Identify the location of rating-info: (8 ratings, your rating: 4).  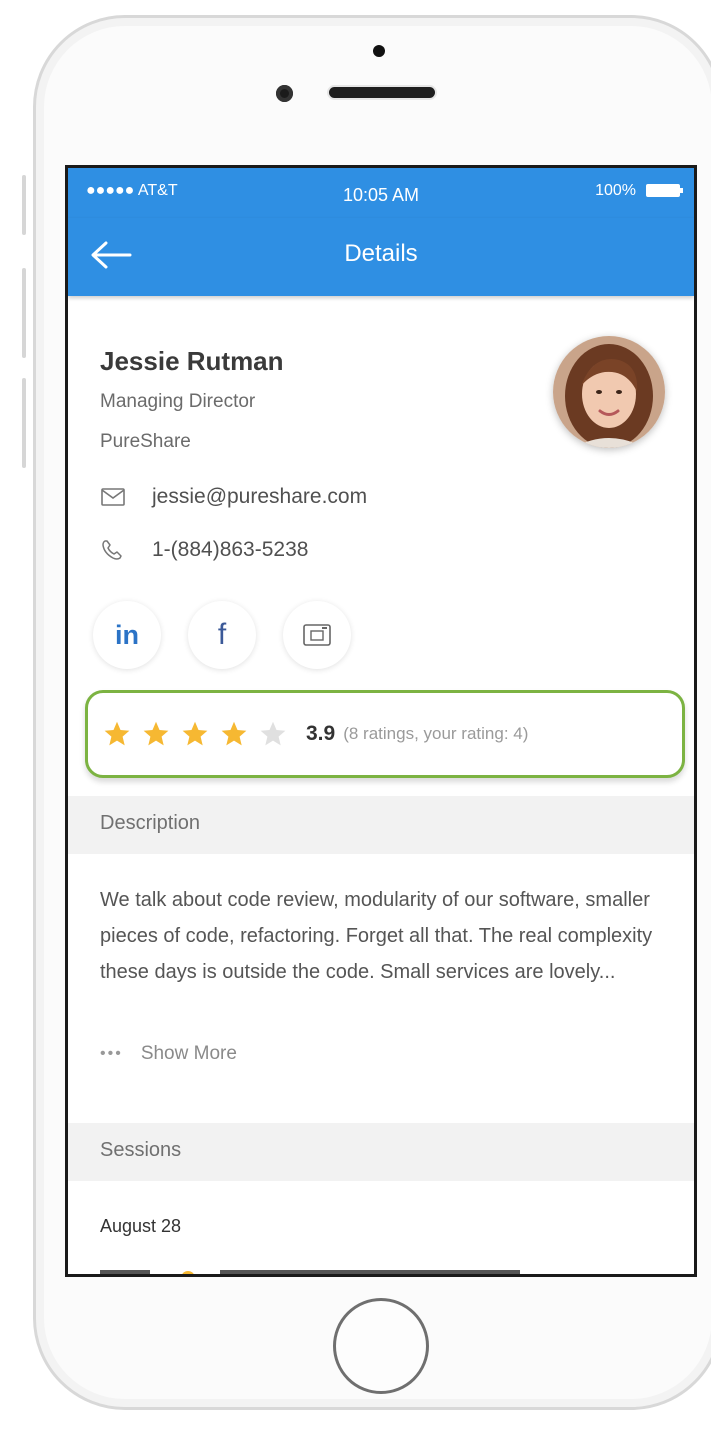
(436, 733).